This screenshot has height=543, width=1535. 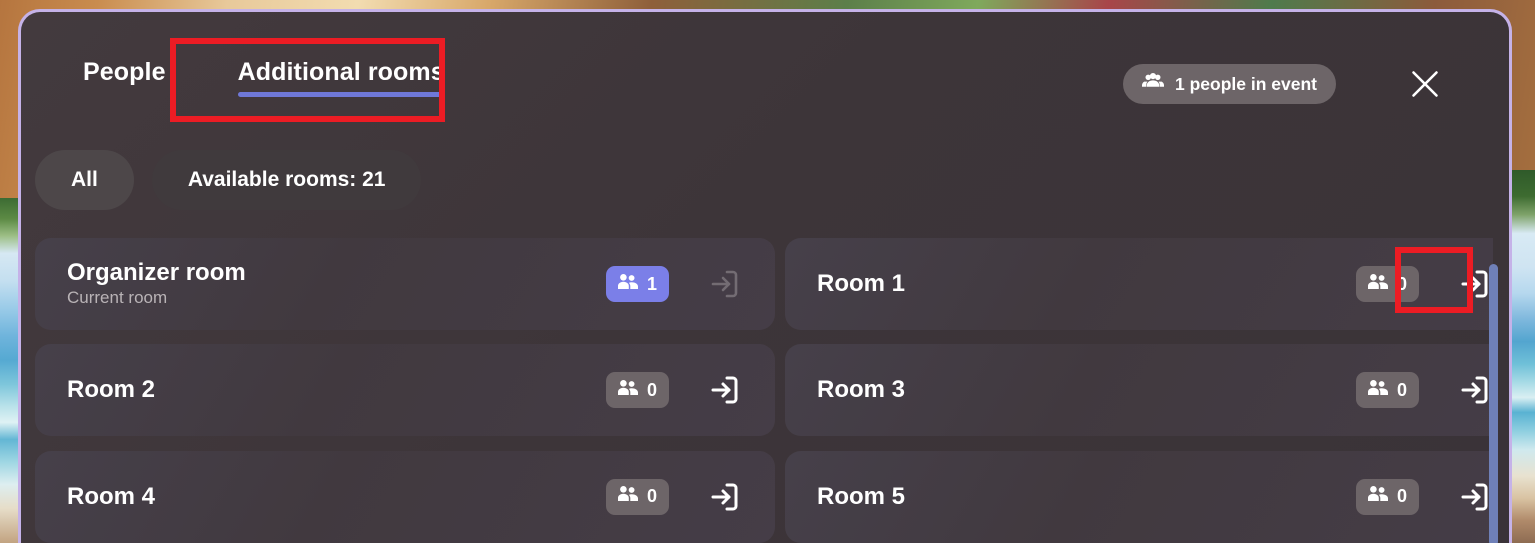 I want to click on filter-chip-label: All, so click(x=84, y=179).